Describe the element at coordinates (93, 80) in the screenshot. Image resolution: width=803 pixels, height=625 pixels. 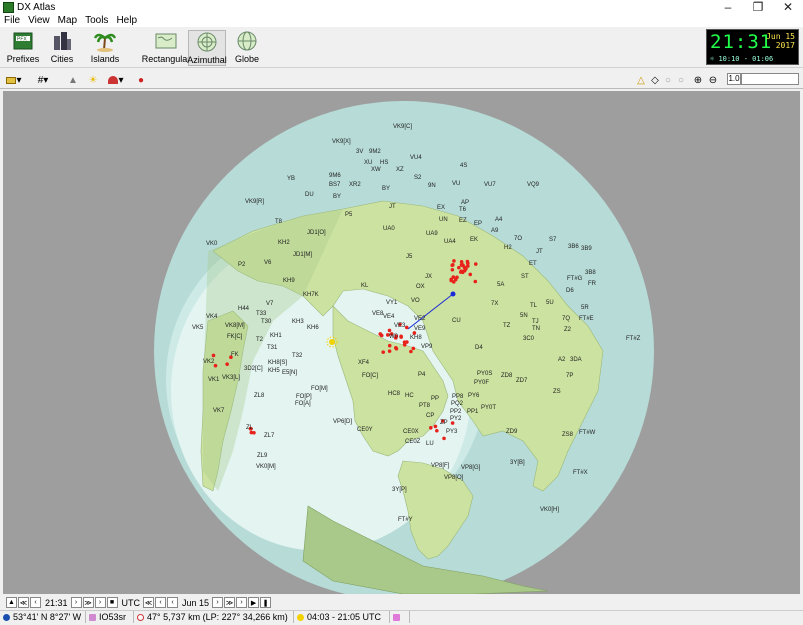
I see `sun-button: ☀` at that location.